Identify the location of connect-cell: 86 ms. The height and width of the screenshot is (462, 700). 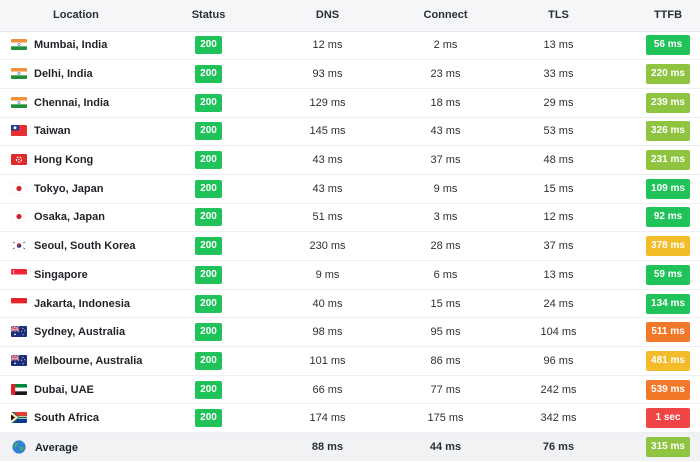
(445, 360).